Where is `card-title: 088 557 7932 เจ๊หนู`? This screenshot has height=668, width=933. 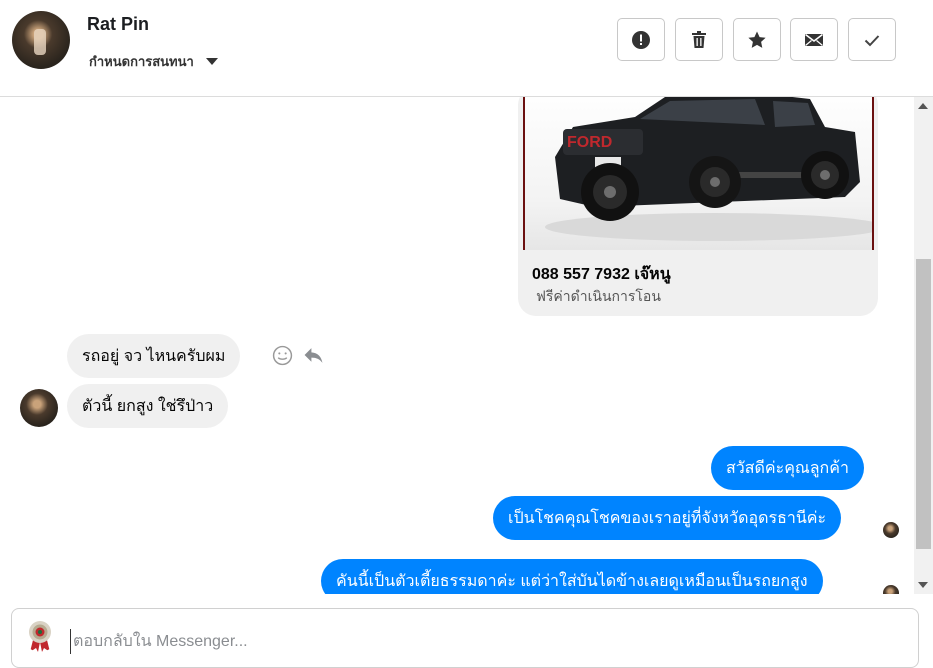
card-title: 088 557 7932 เจ๊หนู is located at coordinates (601, 274).